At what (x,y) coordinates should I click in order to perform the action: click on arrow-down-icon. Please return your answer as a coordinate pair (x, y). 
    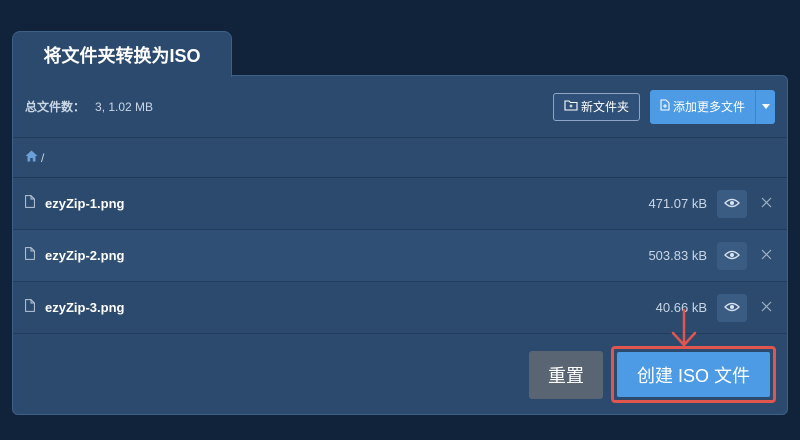
    Looking at the image, I should click on (684, 328).